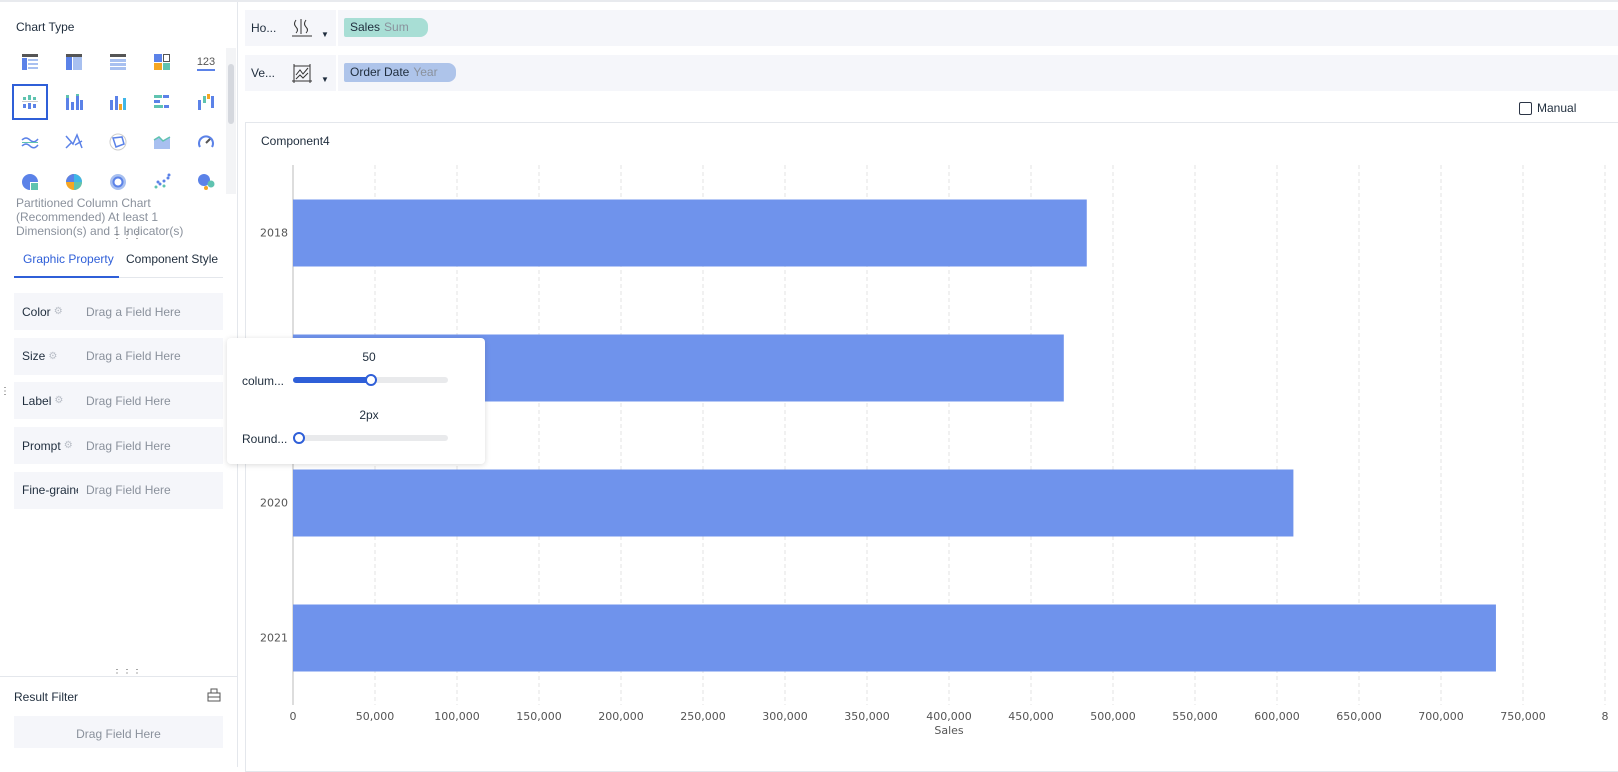  Describe the element at coordinates (793, 503) in the screenshot. I see `bar-2020` at that location.